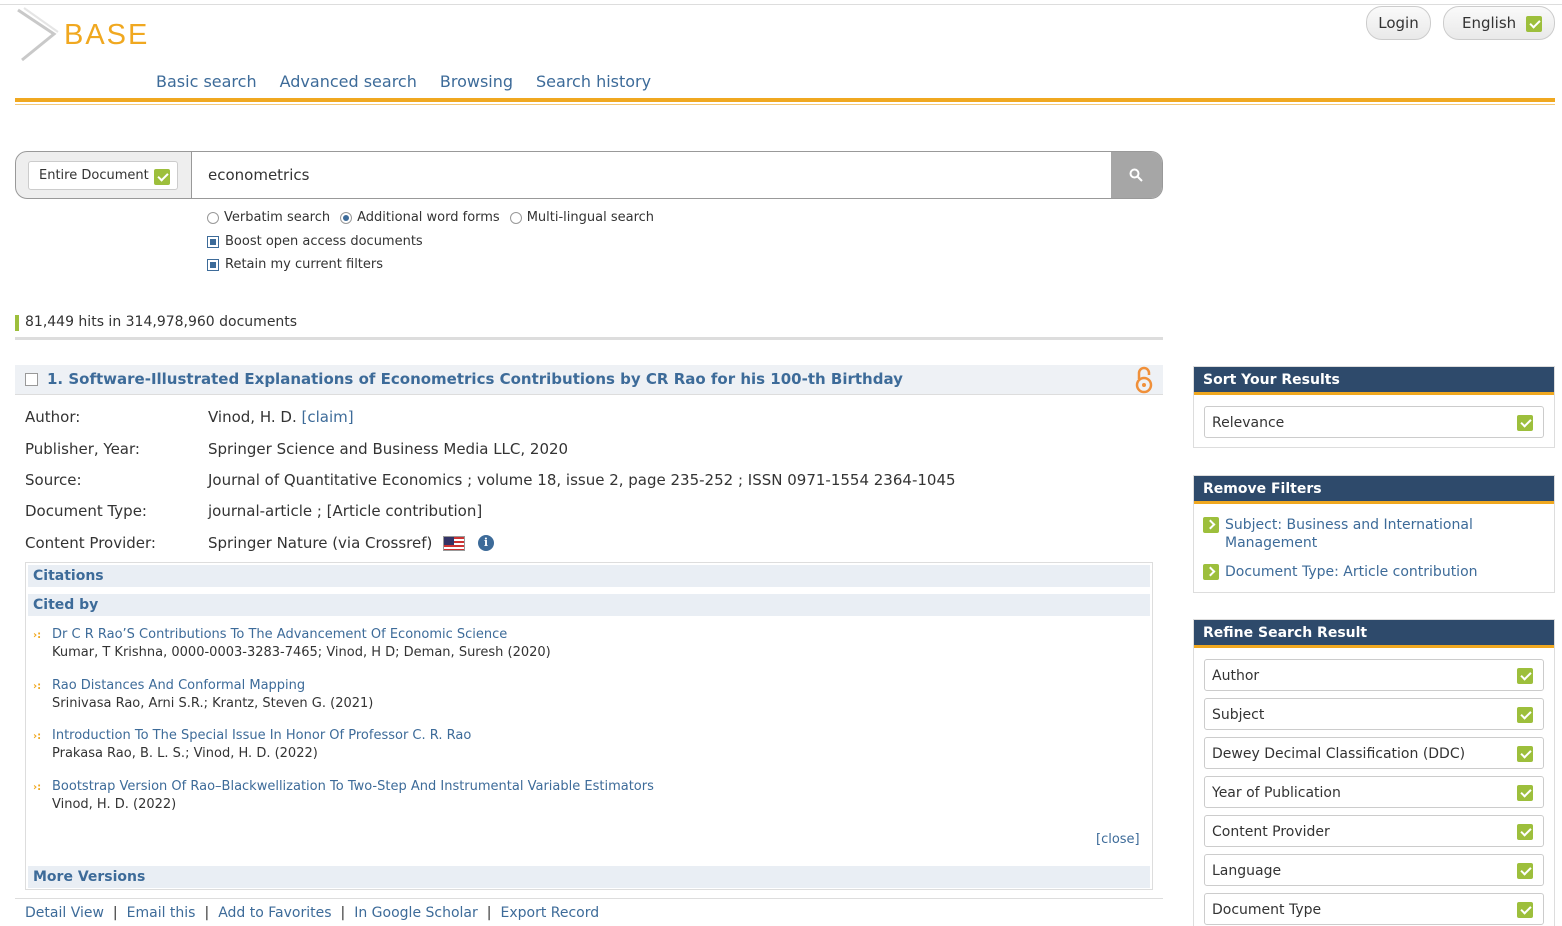 The image size is (1562, 926). What do you see at coordinates (589, 605) in the screenshot?
I see `cited-by-header: Cited by` at bounding box center [589, 605].